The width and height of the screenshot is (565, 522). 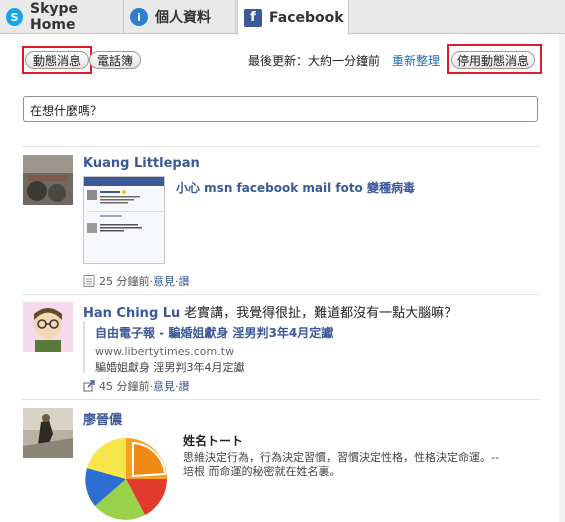 What do you see at coordinates (213, 440) in the screenshot?
I see `attachment-title: 姓名トート` at bounding box center [213, 440].